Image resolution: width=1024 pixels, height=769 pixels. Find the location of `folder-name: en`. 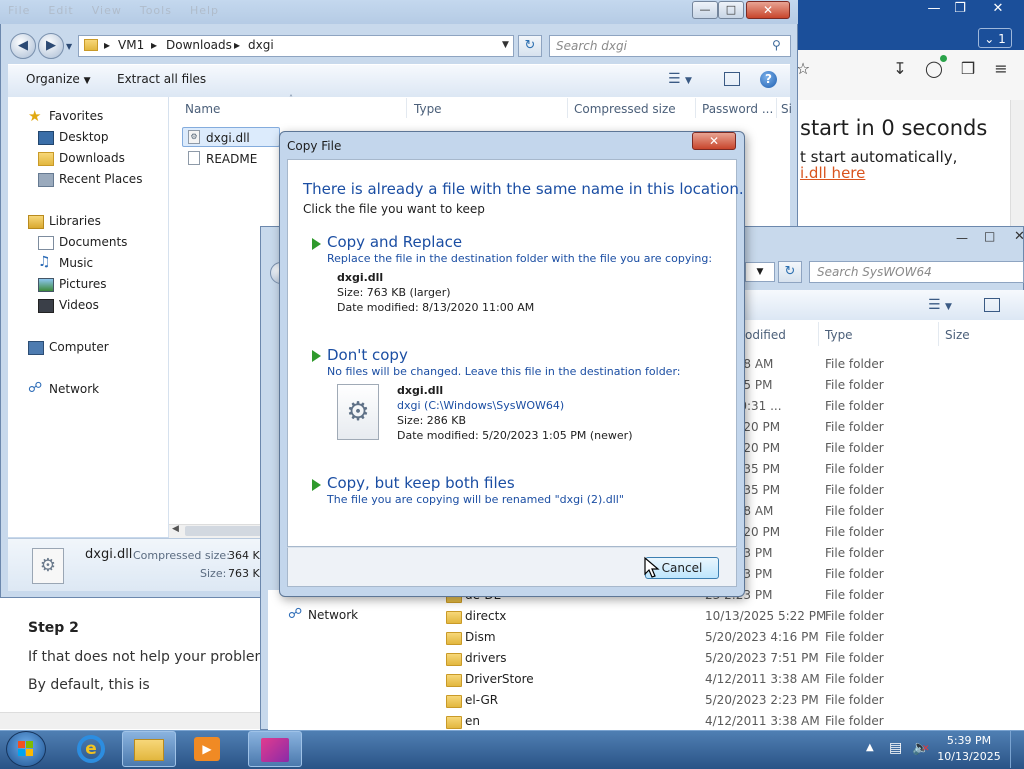

folder-name: en is located at coordinates (472, 721).